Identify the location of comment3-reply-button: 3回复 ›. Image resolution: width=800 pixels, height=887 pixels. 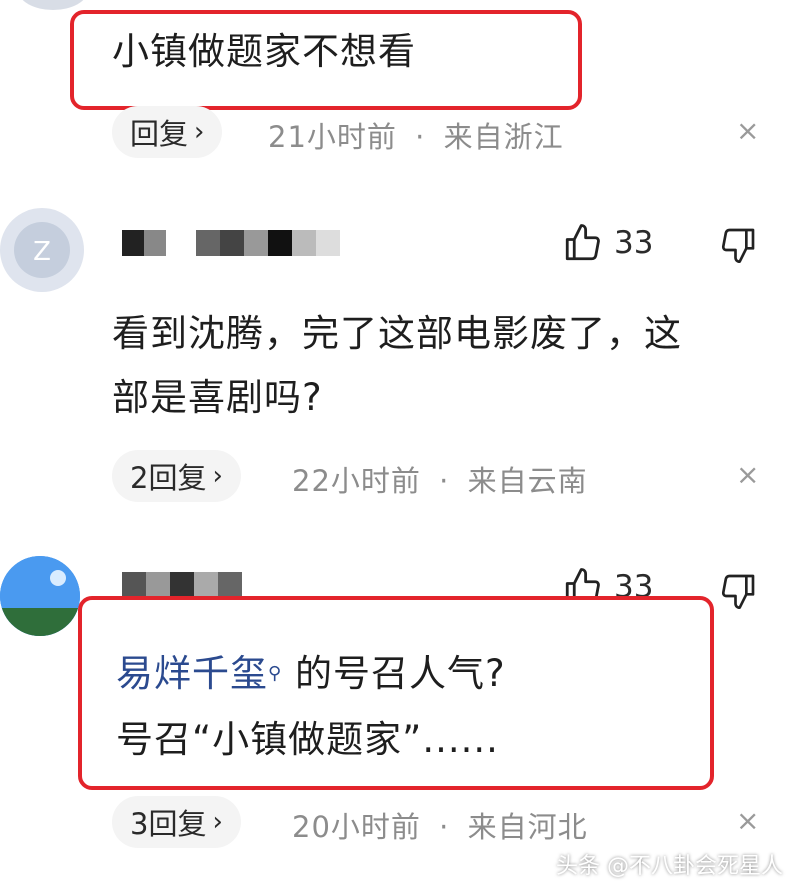
(176, 822).